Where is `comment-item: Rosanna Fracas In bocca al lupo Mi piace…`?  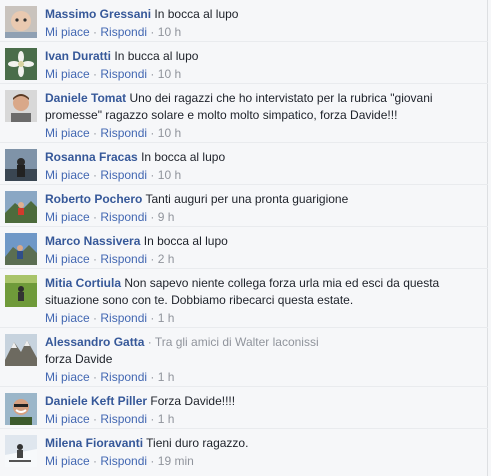
comment-item: Rosanna Fracas In bocca al lupo Mi piace… is located at coordinates (244, 164).